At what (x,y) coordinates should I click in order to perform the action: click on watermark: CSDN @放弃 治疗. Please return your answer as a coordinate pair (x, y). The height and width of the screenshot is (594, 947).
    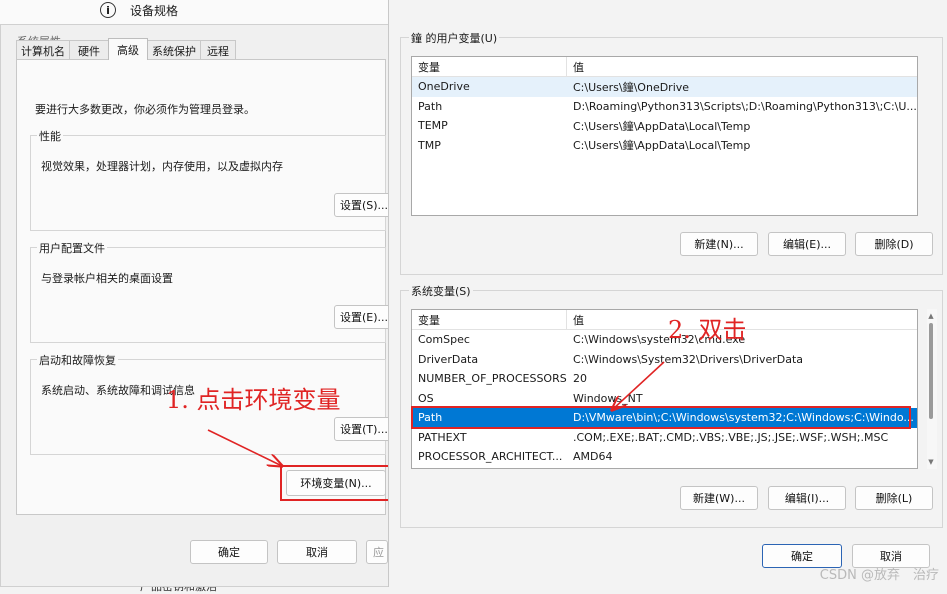
    Looking at the image, I should click on (879, 575).